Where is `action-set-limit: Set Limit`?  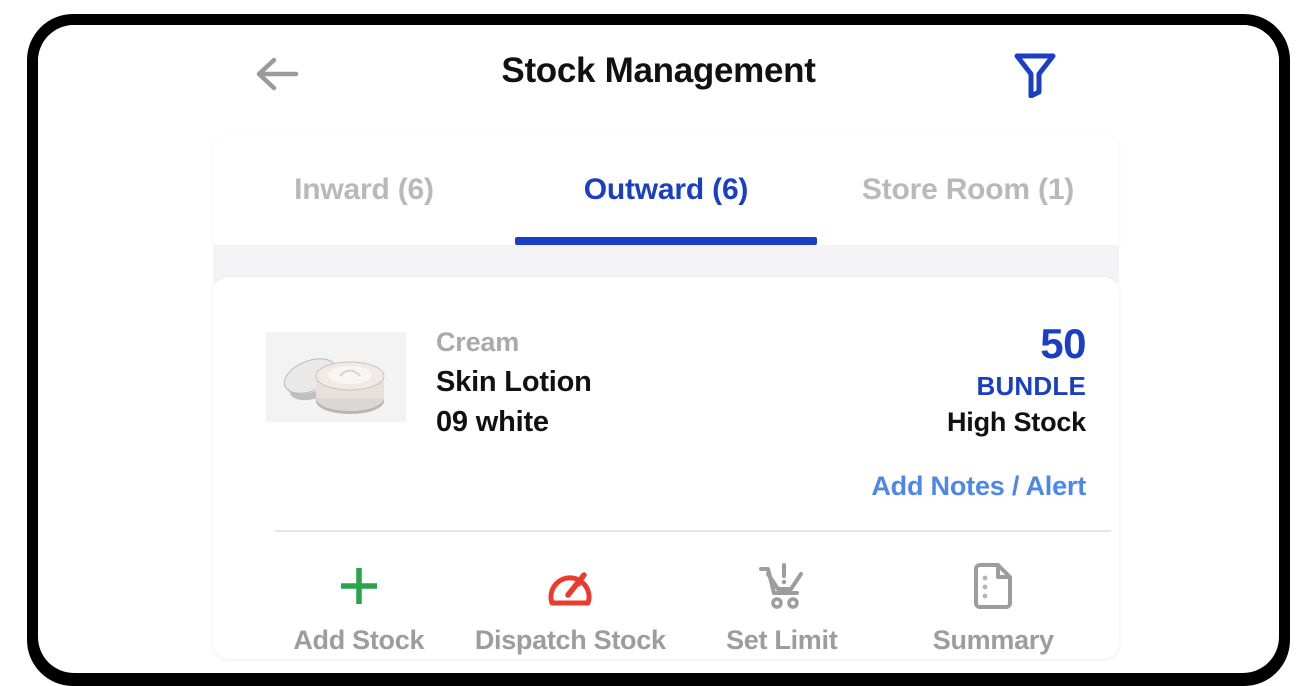
action-set-limit: Set Limit is located at coordinates (782, 600).